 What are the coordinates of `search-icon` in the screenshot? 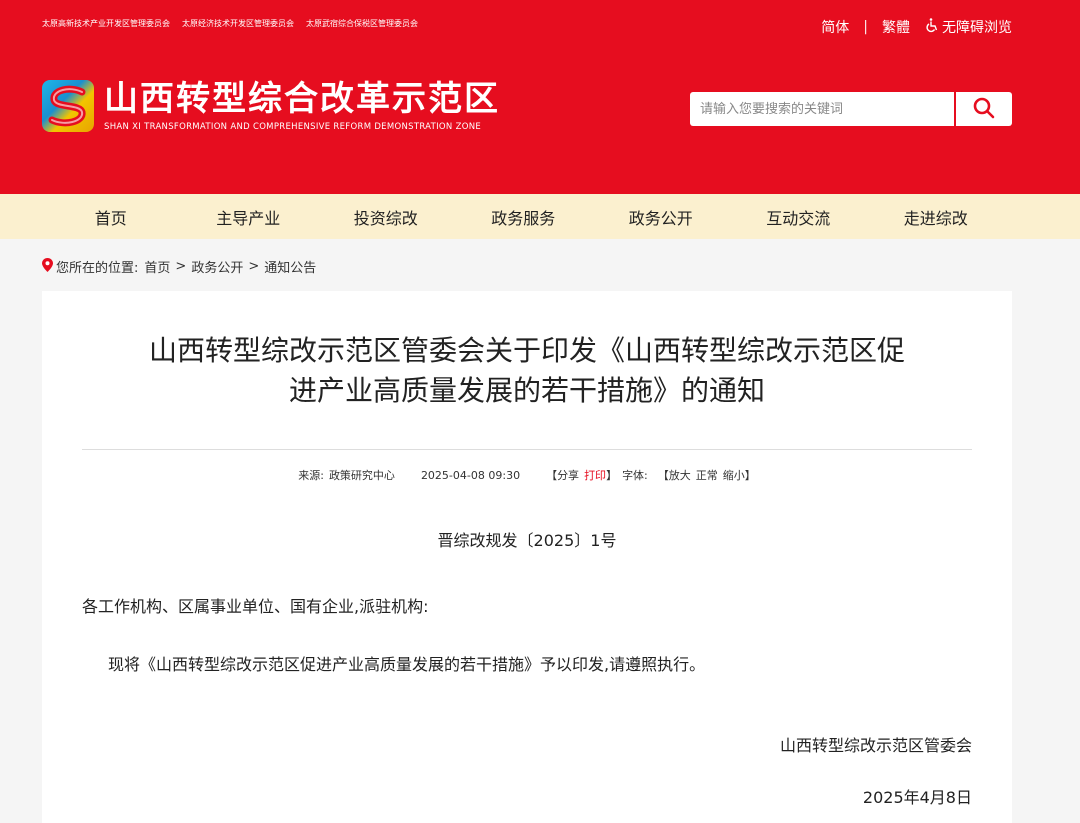 It's located at (984, 109).